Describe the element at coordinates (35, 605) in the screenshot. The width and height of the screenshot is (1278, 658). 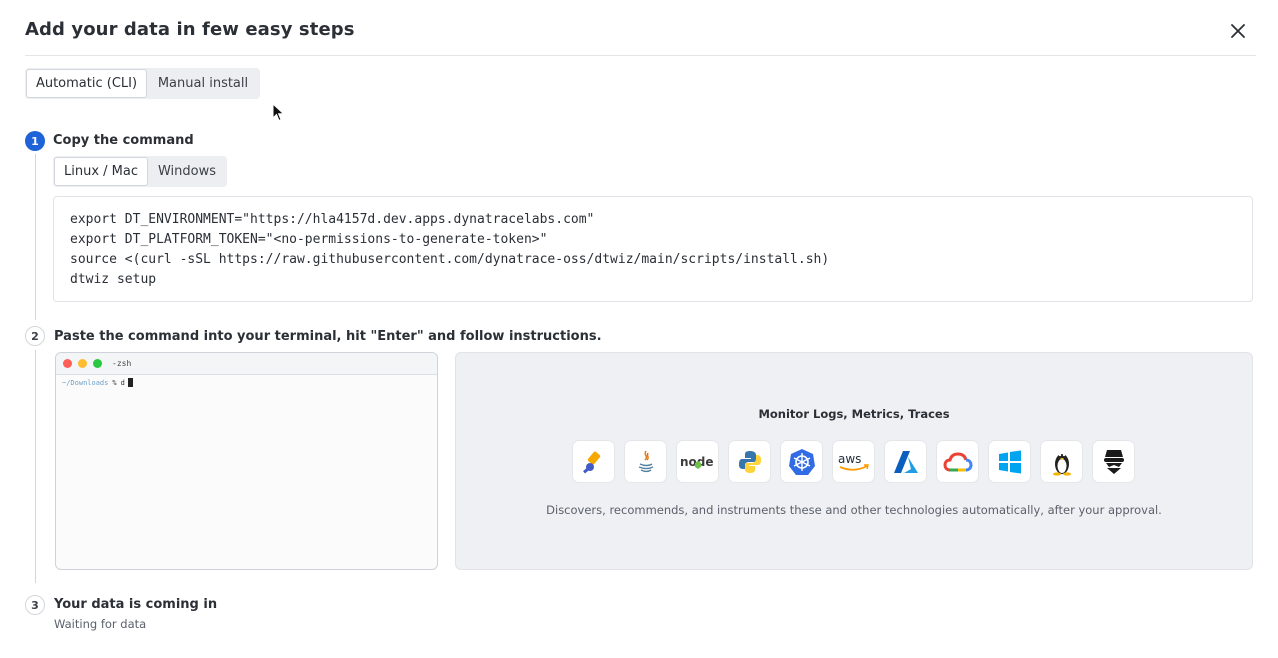
I see `step-3-number: 3` at that location.